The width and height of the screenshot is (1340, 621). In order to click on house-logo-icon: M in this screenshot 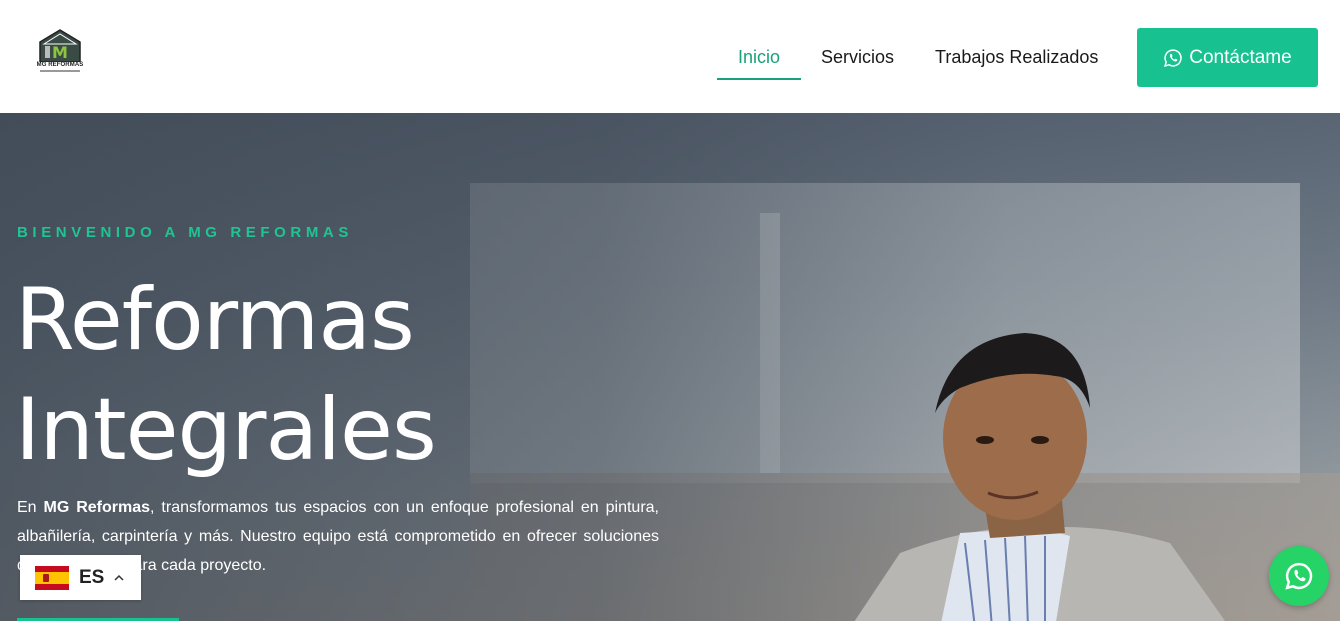, I will do `click(60, 46)`.